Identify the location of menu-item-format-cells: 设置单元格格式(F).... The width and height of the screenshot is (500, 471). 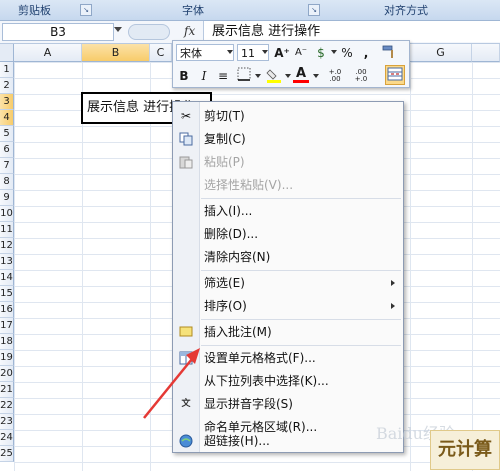
(288, 358).